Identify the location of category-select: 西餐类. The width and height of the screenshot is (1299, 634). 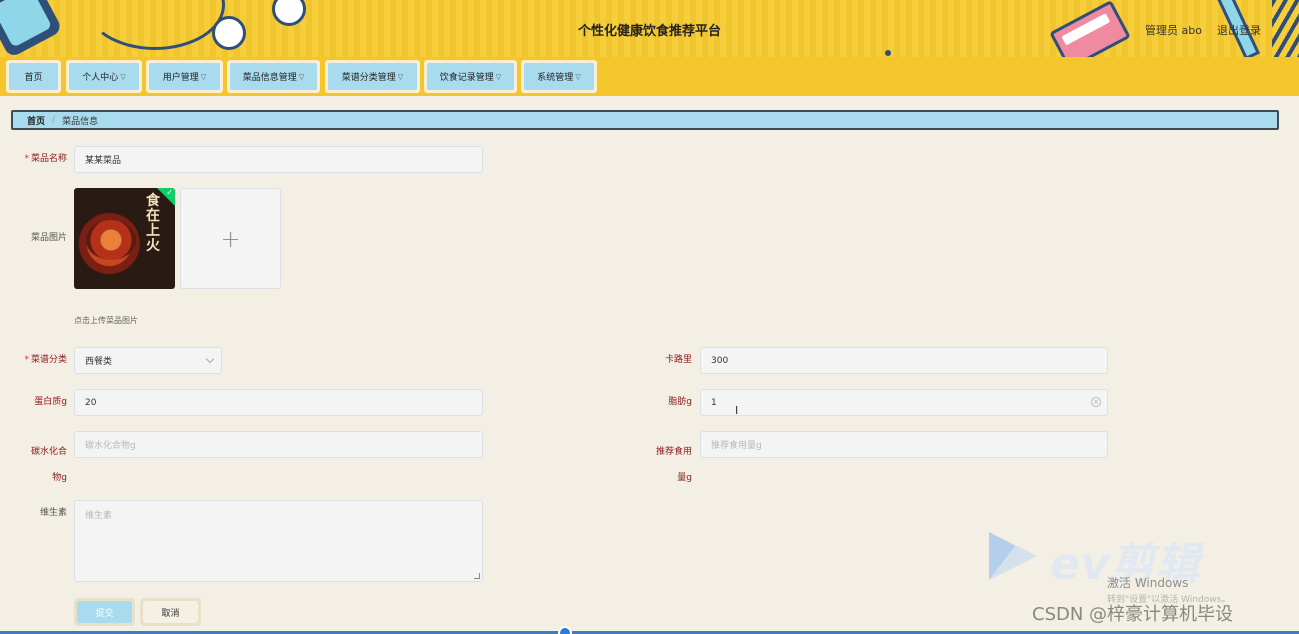
(148, 360).